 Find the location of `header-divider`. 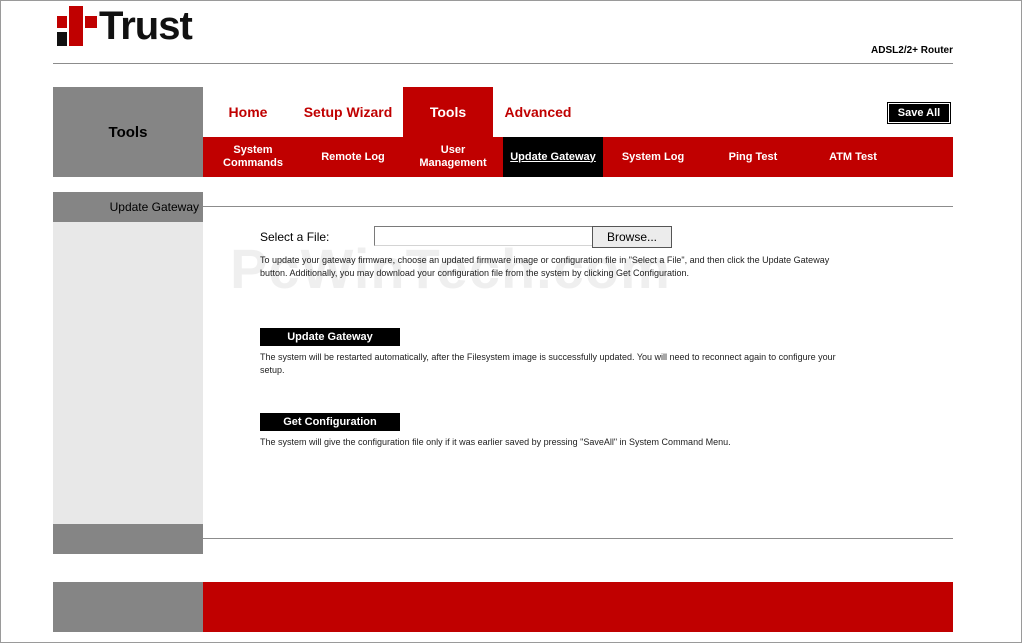

header-divider is located at coordinates (503, 63).